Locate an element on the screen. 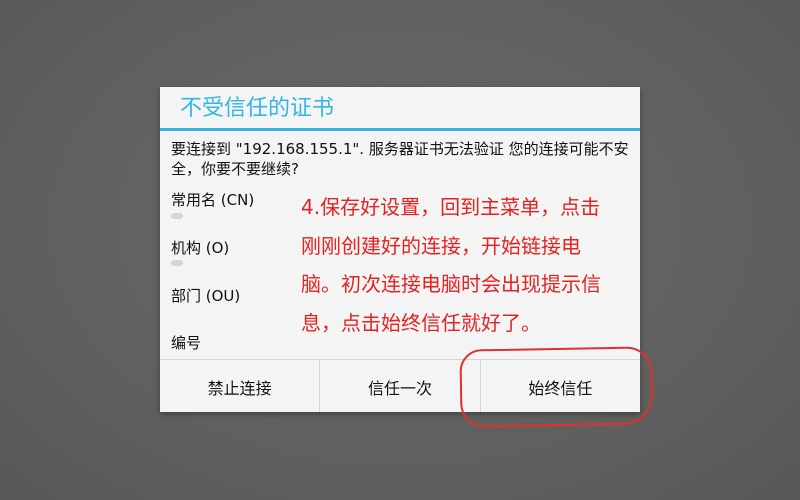 This screenshot has height=500, width=800. dialog-title: 不受信任的证书 is located at coordinates (400, 109).